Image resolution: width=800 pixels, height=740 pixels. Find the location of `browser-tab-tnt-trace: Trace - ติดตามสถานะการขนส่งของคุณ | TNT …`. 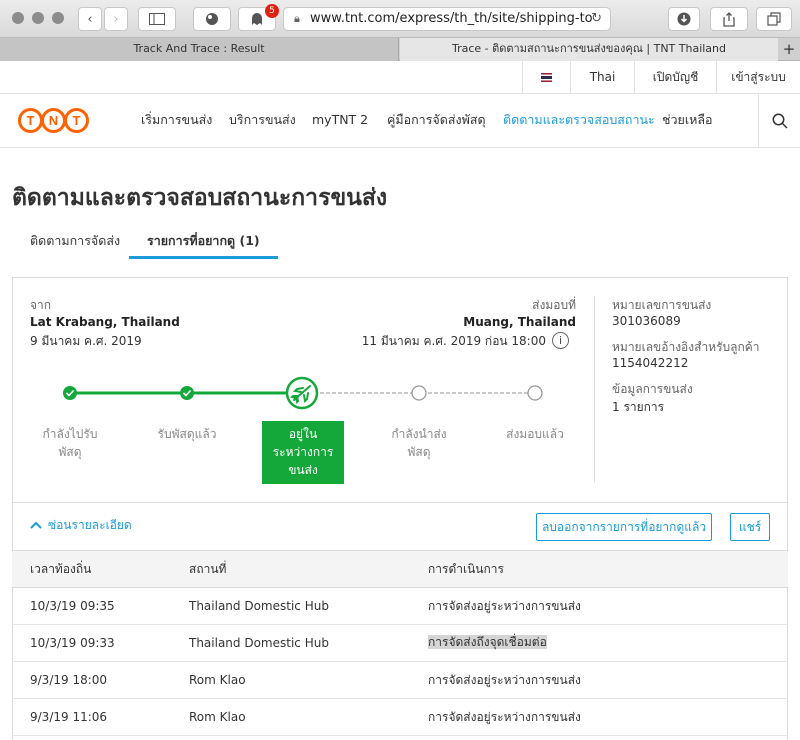

browser-tab-tnt-trace: Trace - ติดตามสถานะการขนส่งของคุณ | TNT … is located at coordinates (589, 49).